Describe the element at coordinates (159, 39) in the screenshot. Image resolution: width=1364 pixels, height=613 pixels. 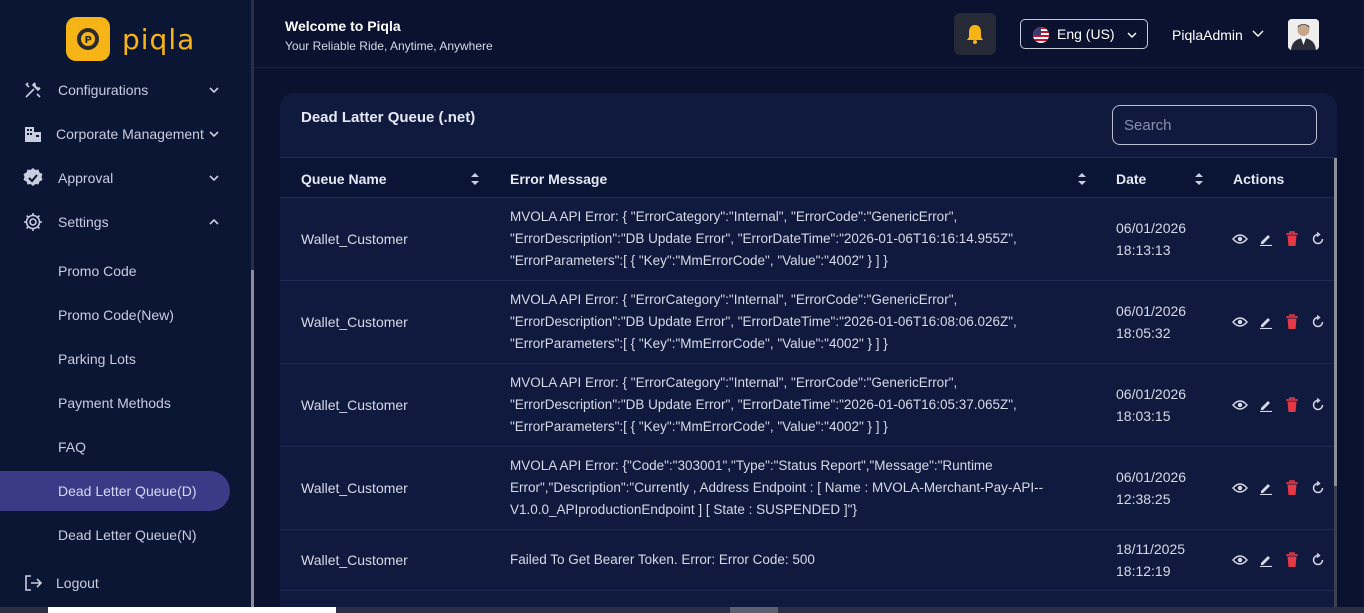
I see `logo-text: piqla` at that location.